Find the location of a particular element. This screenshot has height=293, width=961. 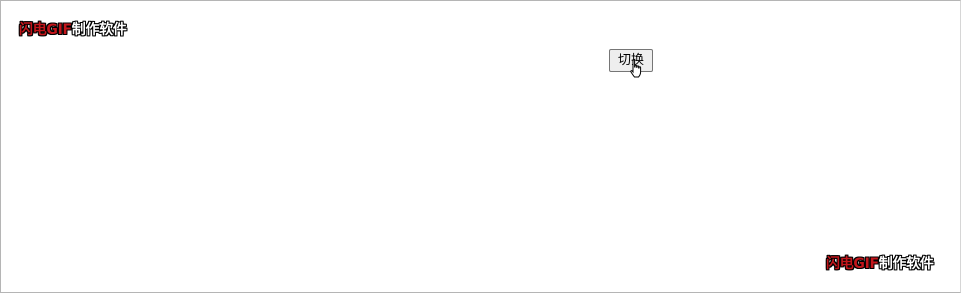

toggle-button: 切换 is located at coordinates (631, 60).